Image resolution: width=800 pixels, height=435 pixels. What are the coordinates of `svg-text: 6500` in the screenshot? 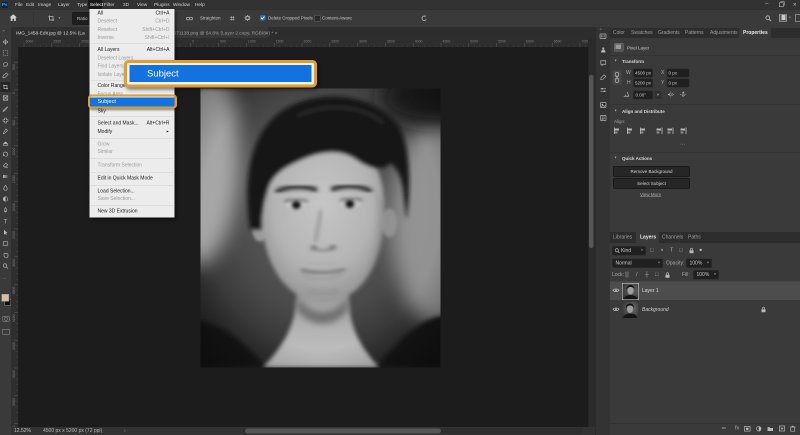 It's located at (558, 42).